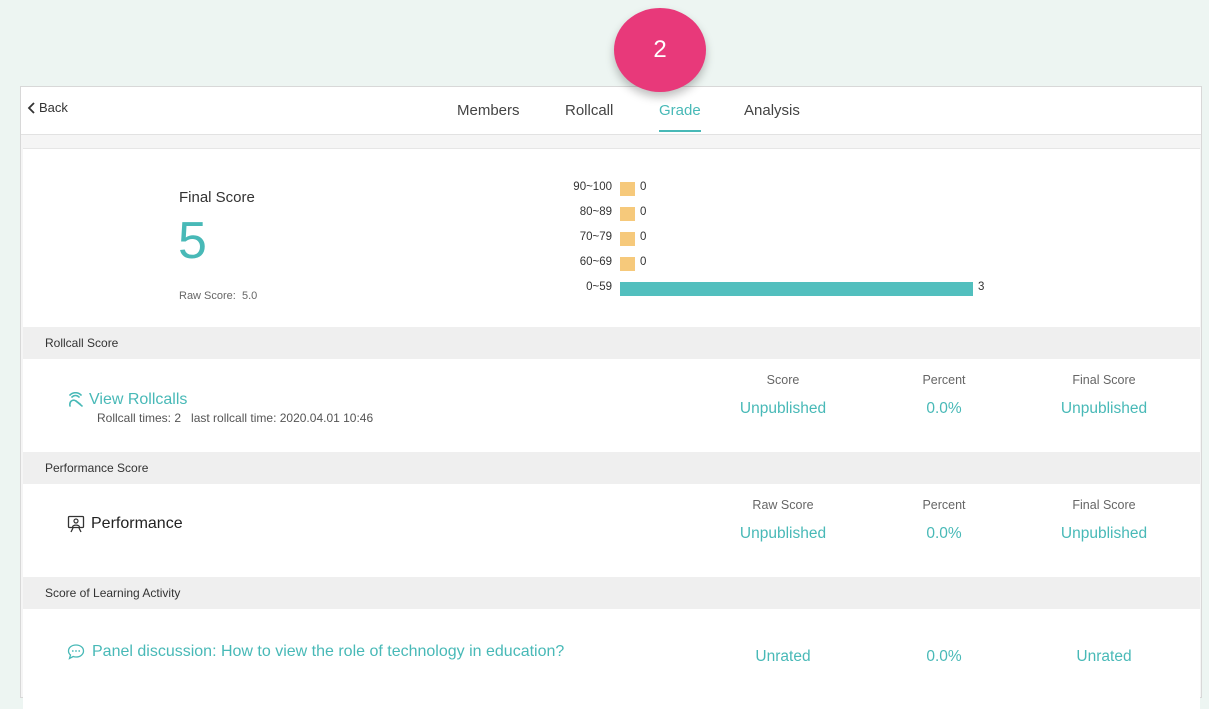 This screenshot has width=1209, height=709. I want to click on performance-raw-value: Unpublished, so click(783, 533).